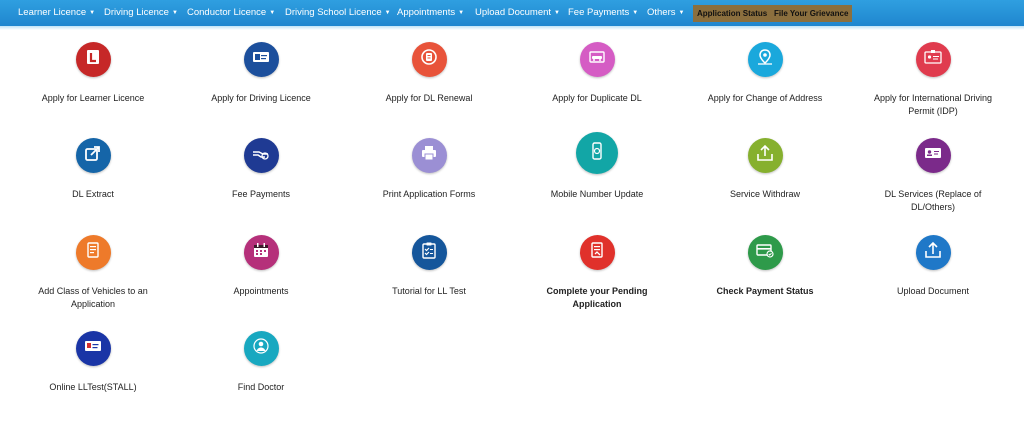 This screenshot has height=430, width=1024. I want to click on tile-label: Tutorial for LL Test, so click(429, 291).